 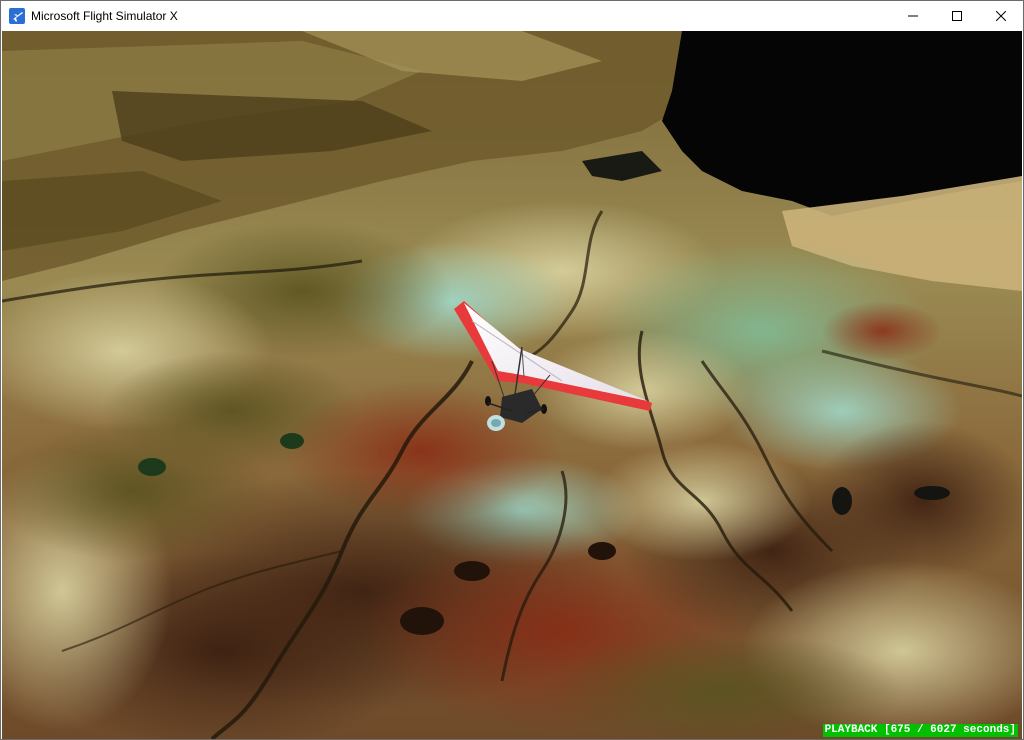 I want to click on airplane-icon, so click(x=17, y=16).